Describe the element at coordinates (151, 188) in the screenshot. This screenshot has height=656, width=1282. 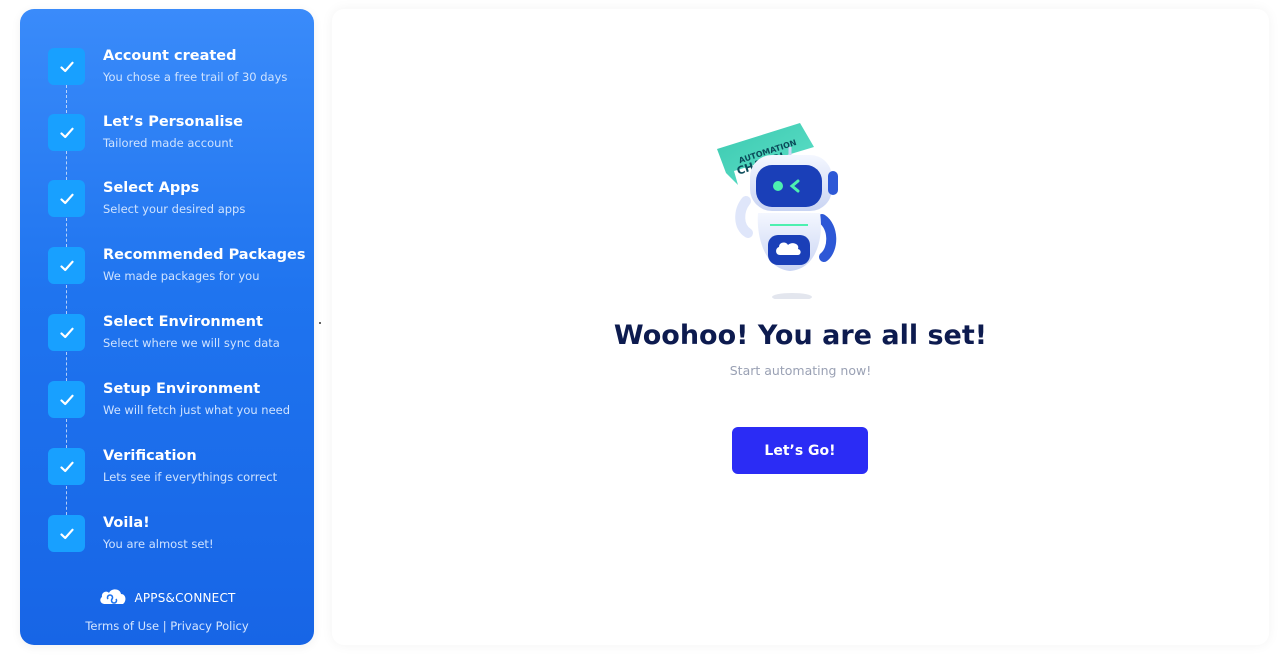
I see `step-title: Select Apps` at that location.